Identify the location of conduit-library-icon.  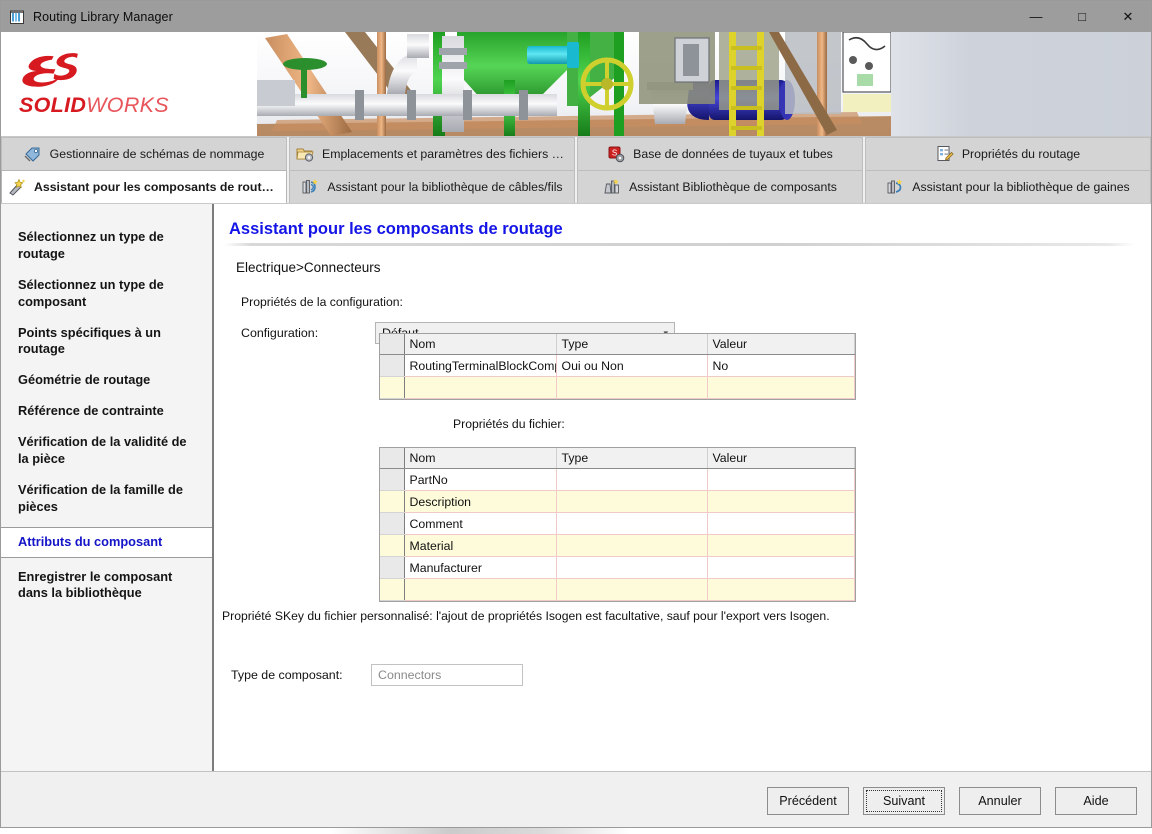
(895, 187).